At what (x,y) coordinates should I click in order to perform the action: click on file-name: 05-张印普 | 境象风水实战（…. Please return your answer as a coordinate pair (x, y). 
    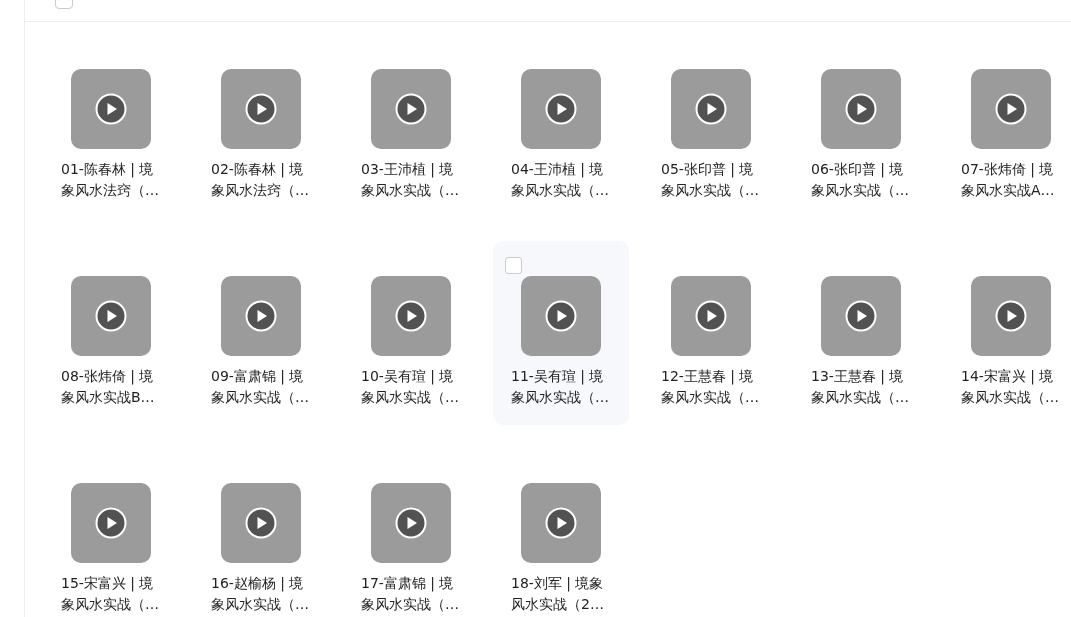
    Looking at the image, I should click on (711, 180).